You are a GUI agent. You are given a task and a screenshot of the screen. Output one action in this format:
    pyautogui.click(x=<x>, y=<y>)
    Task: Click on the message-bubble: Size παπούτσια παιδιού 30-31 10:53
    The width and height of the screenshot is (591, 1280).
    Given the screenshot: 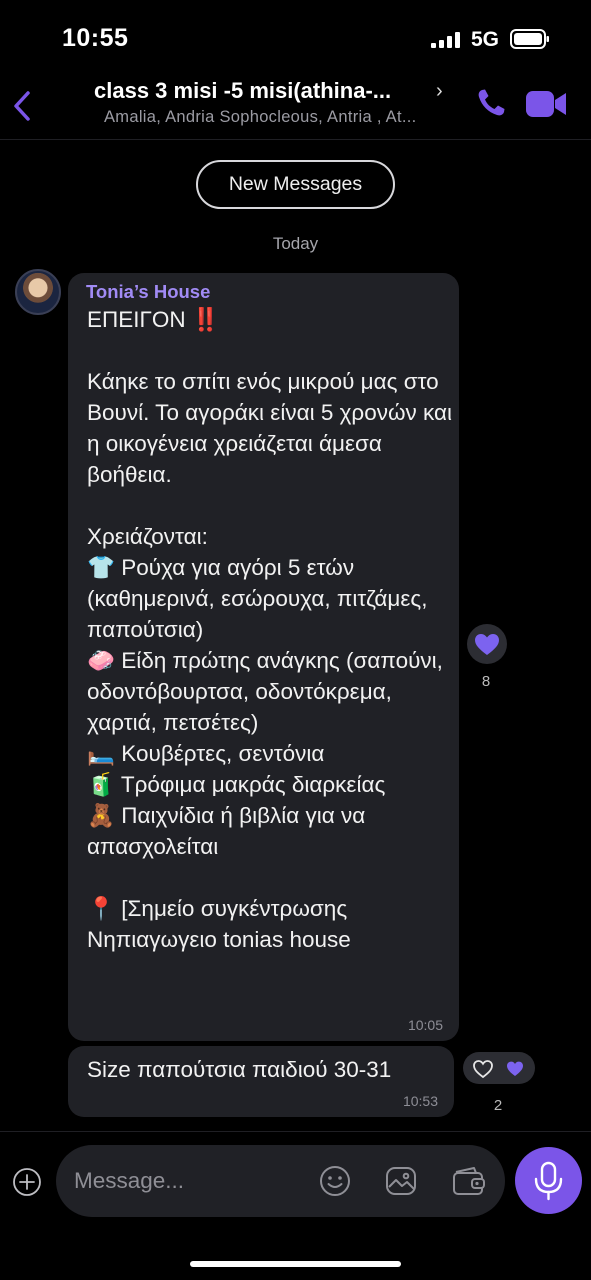 What is the action you would take?
    pyautogui.click(x=261, y=1081)
    